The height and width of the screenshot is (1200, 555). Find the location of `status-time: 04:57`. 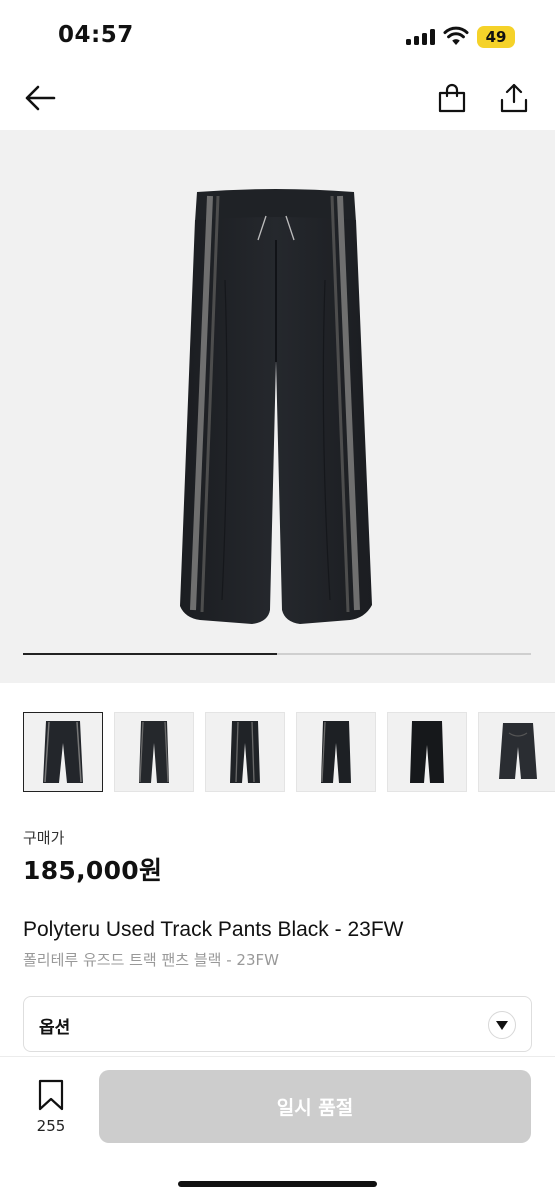

status-time: 04:57 is located at coordinates (96, 35).